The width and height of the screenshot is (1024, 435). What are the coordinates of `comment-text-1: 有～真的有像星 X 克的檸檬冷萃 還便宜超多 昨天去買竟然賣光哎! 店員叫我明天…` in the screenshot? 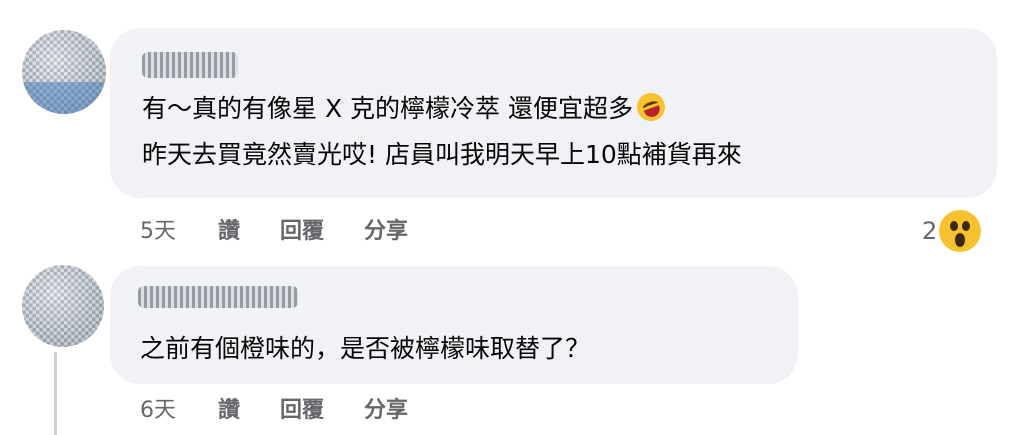 It's located at (442, 132).